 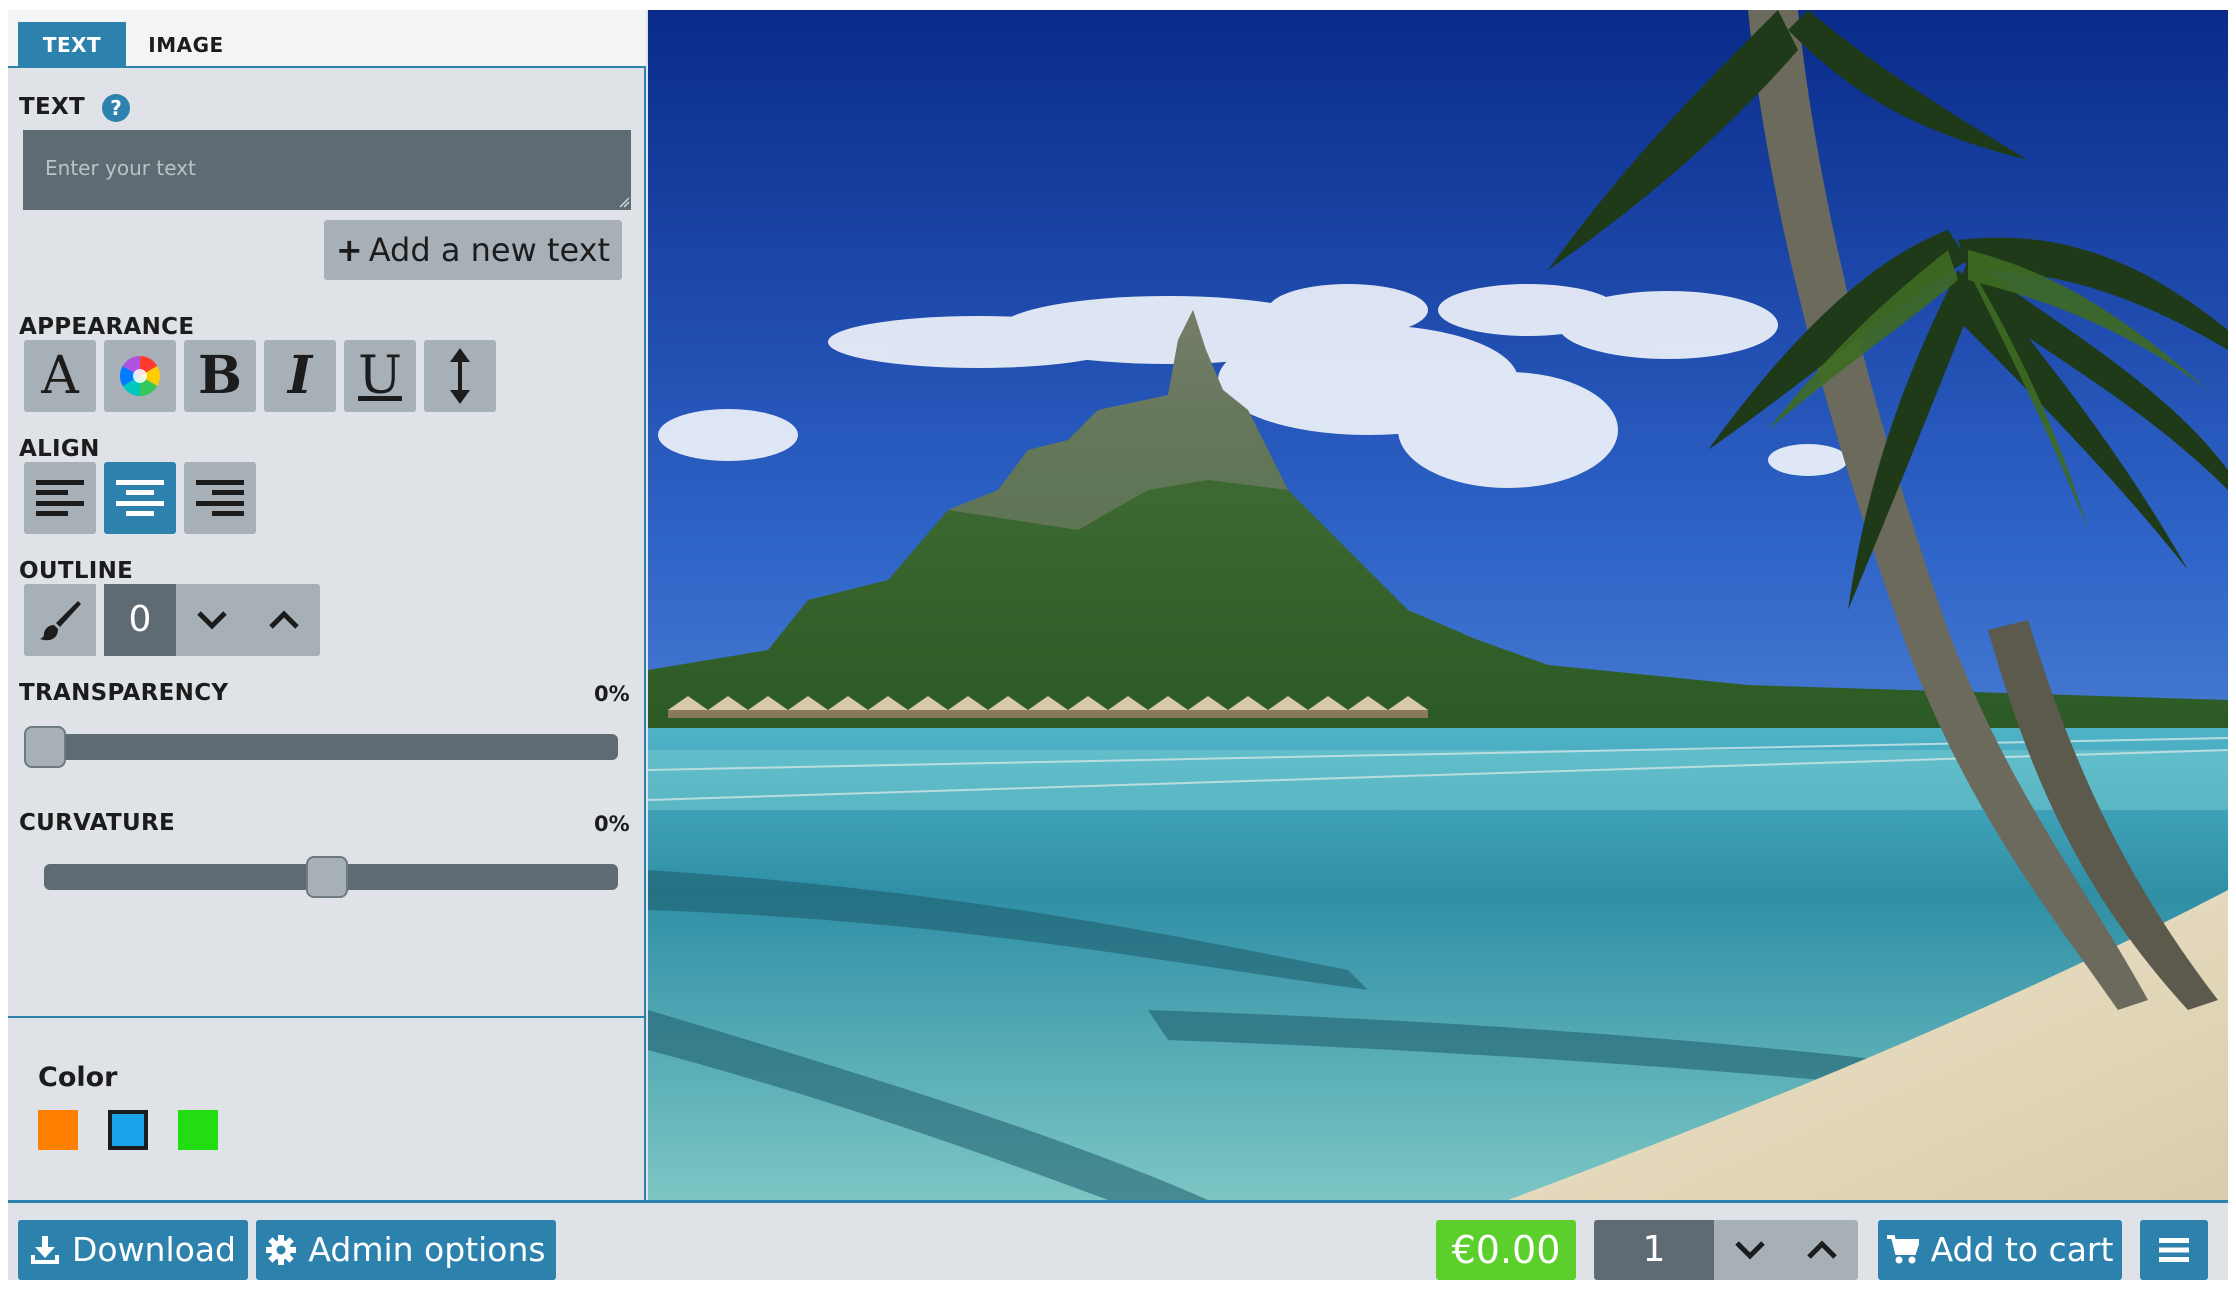 What do you see at coordinates (140, 620) in the screenshot?
I see `outline-width-value: 0` at bounding box center [140, 620].